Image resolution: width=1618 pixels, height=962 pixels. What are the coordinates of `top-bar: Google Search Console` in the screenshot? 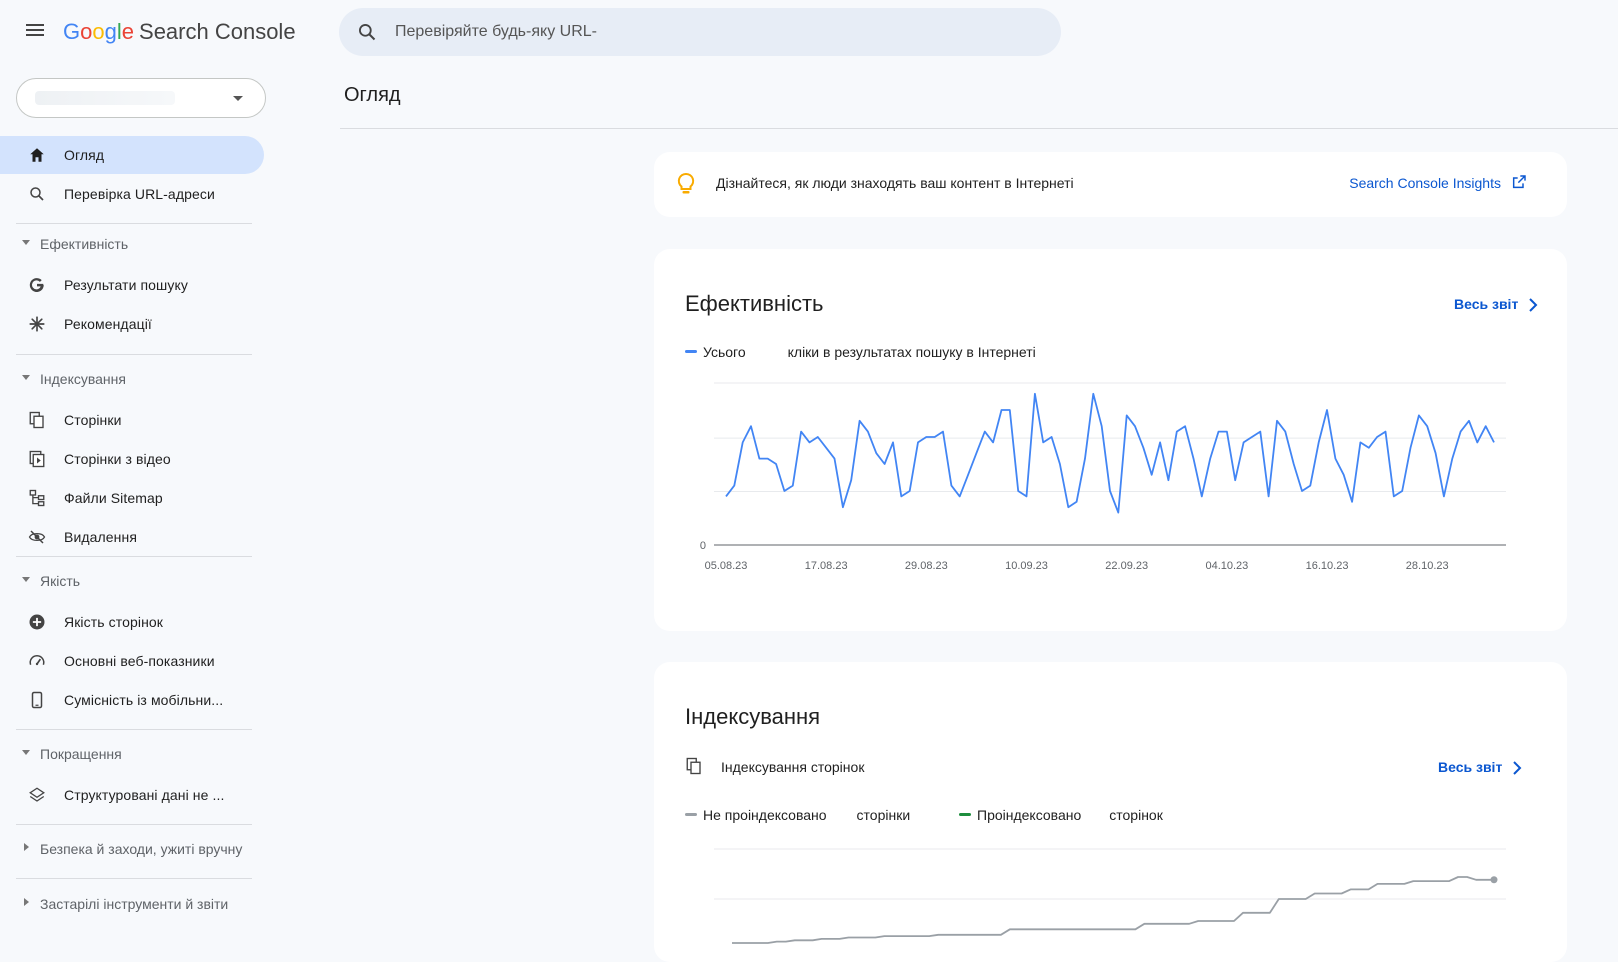 It's located at (809, 33).